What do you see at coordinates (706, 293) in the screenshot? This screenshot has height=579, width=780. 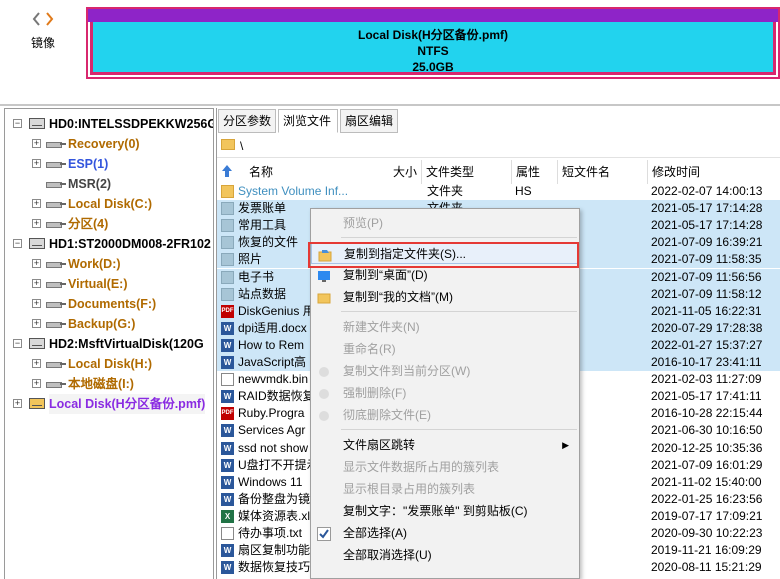 I see `file-modified: 2021-07-09 11:58:12` at bounding box center [706, 293].